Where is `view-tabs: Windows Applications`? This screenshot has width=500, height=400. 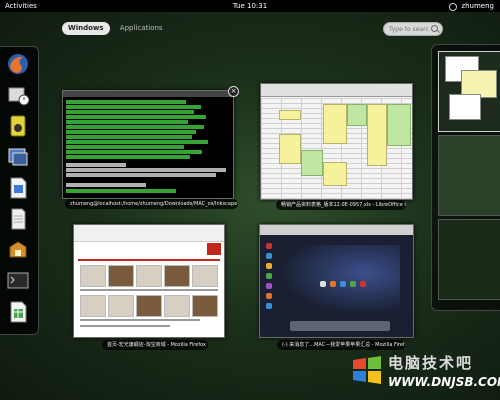 view-tabs: Windows Applications is located at coordinates (116, 29).